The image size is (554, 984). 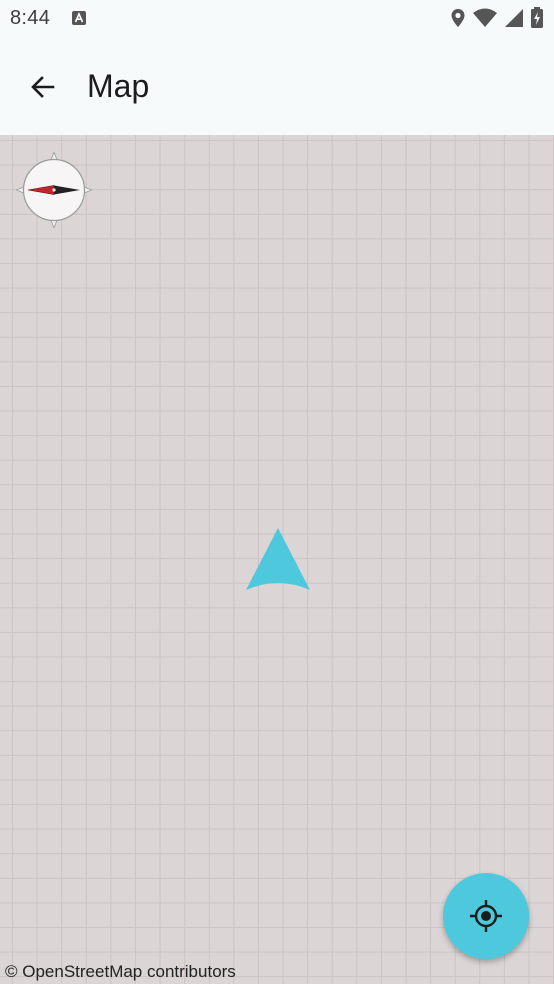 What do you see at coordinates (54, 190) in the screenshot?
I see `compass-icon` at bounding box center [54, 190].